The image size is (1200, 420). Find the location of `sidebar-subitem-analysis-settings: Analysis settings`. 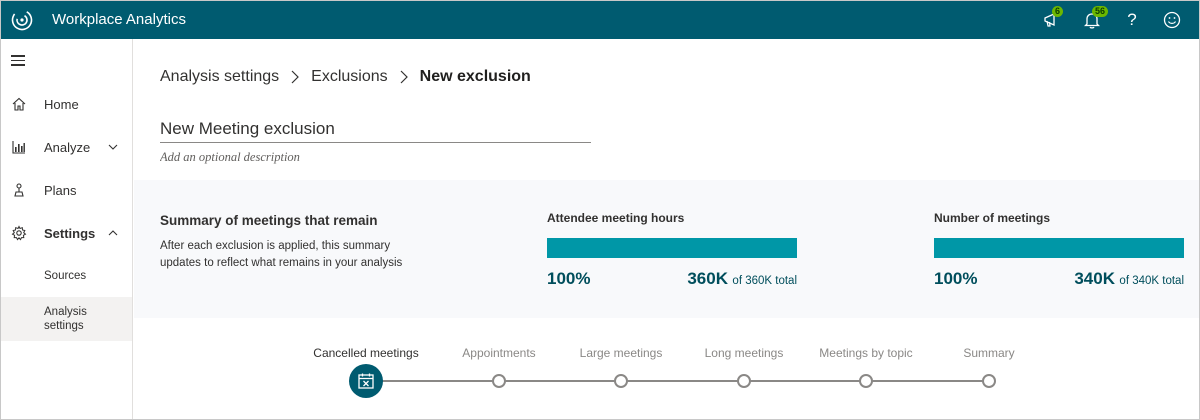

sidebar-subitem-analysis-settings: Analysis settings is located at coordinates (66, 319).